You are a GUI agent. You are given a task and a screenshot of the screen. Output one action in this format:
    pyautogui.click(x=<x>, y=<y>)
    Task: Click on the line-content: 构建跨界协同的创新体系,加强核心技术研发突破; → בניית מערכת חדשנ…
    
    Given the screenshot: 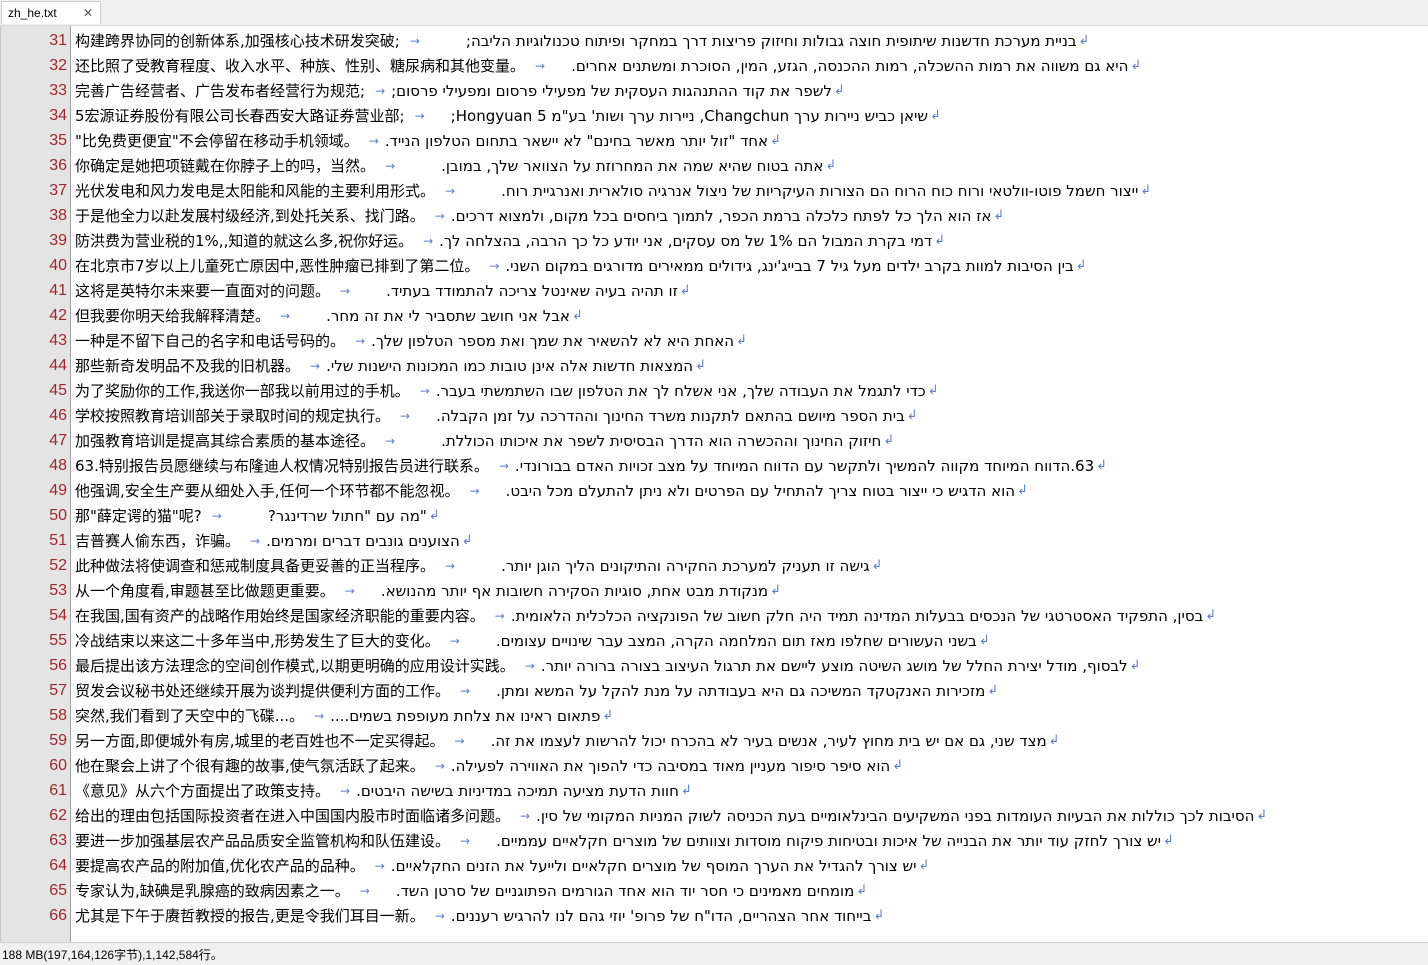 What is the action you would take?
    pyautogui.click(x=582, y=40)
    